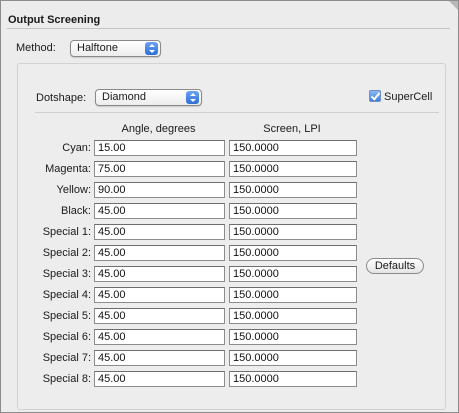  Describe the element at coordinates (237, 112) in the screenshot. I see `section-divider` at that location.